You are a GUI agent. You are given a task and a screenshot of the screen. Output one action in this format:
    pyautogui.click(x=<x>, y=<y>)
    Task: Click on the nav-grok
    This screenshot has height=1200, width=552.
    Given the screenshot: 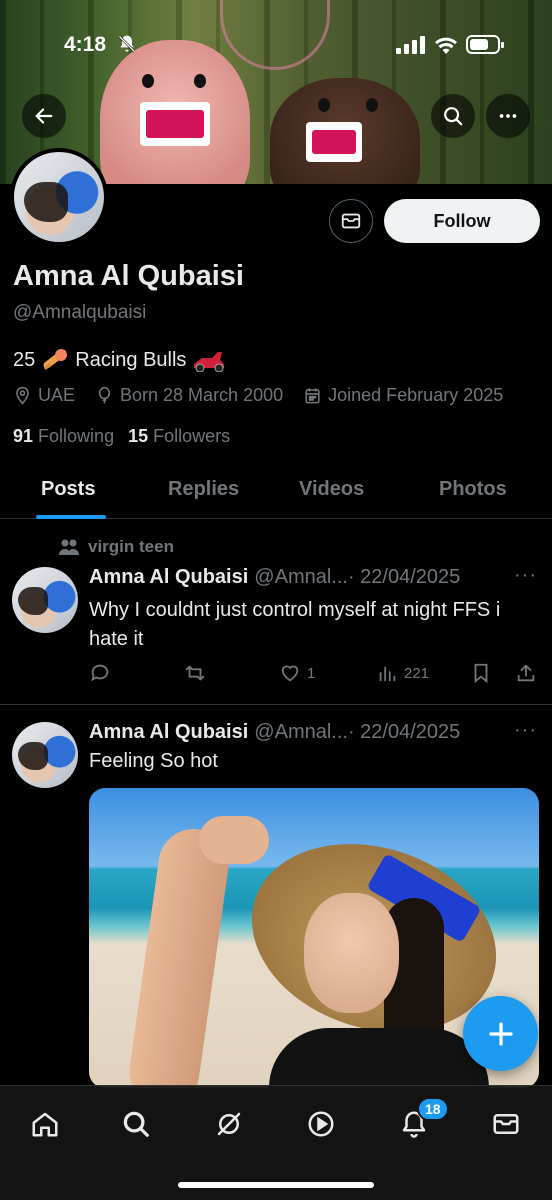 What is the action you would take?
    pyautogui.click(x=229, y=1124)
    